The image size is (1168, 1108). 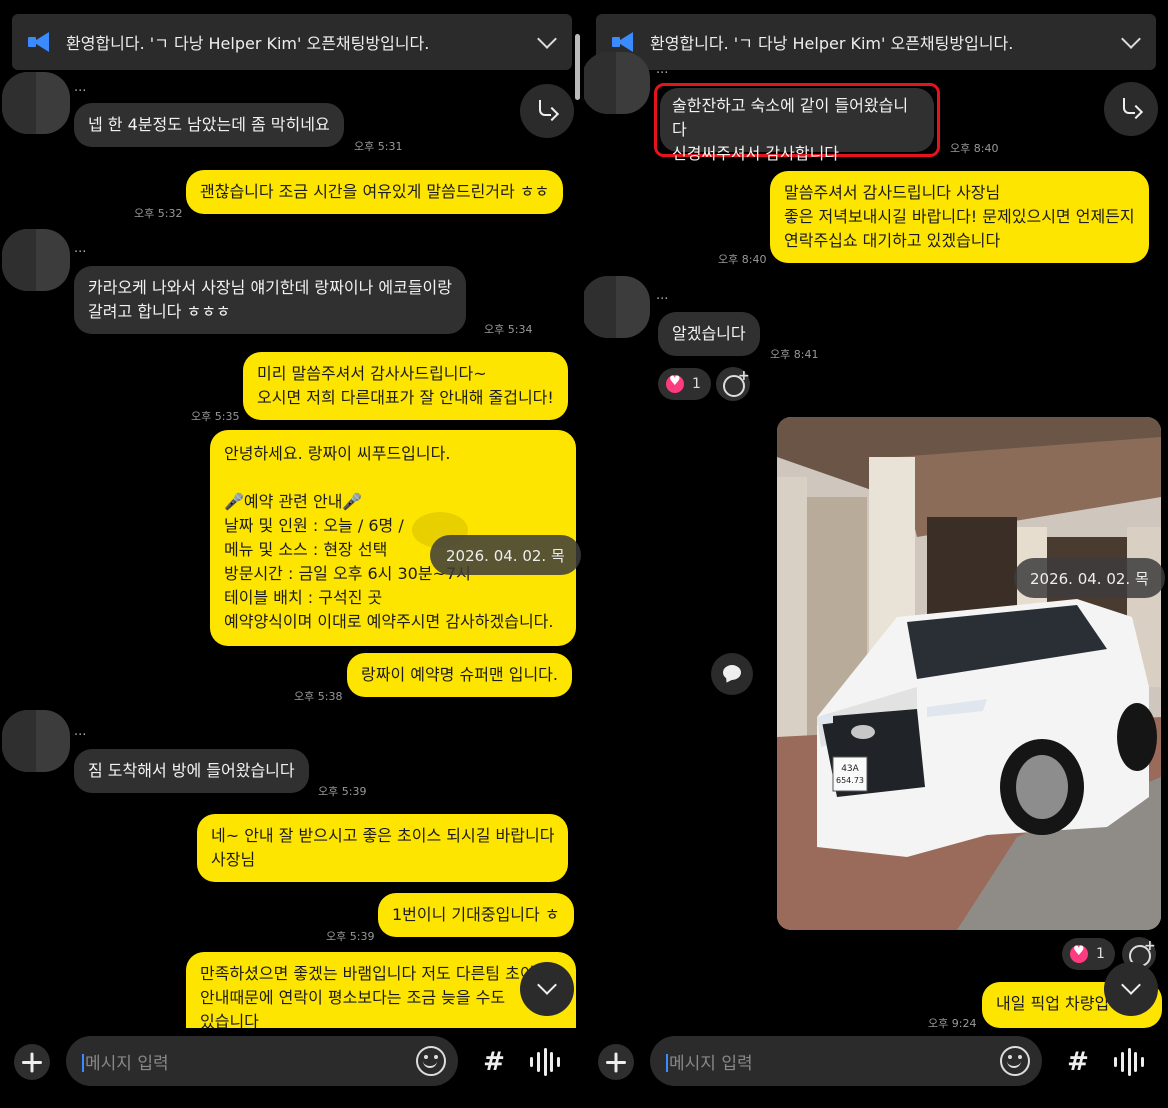 What do you see at coordinates (794, 354) in the screenshot?
I see `message-time: 오후 8:41` at bounding box center [794, 354].